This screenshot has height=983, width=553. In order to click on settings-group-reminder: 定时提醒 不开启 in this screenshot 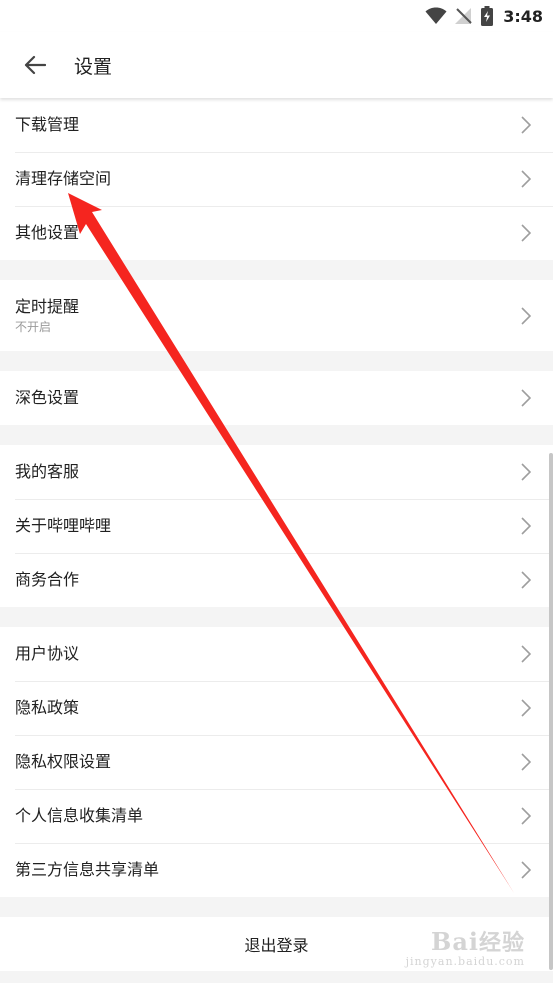, I will do `click(276, 315)`.